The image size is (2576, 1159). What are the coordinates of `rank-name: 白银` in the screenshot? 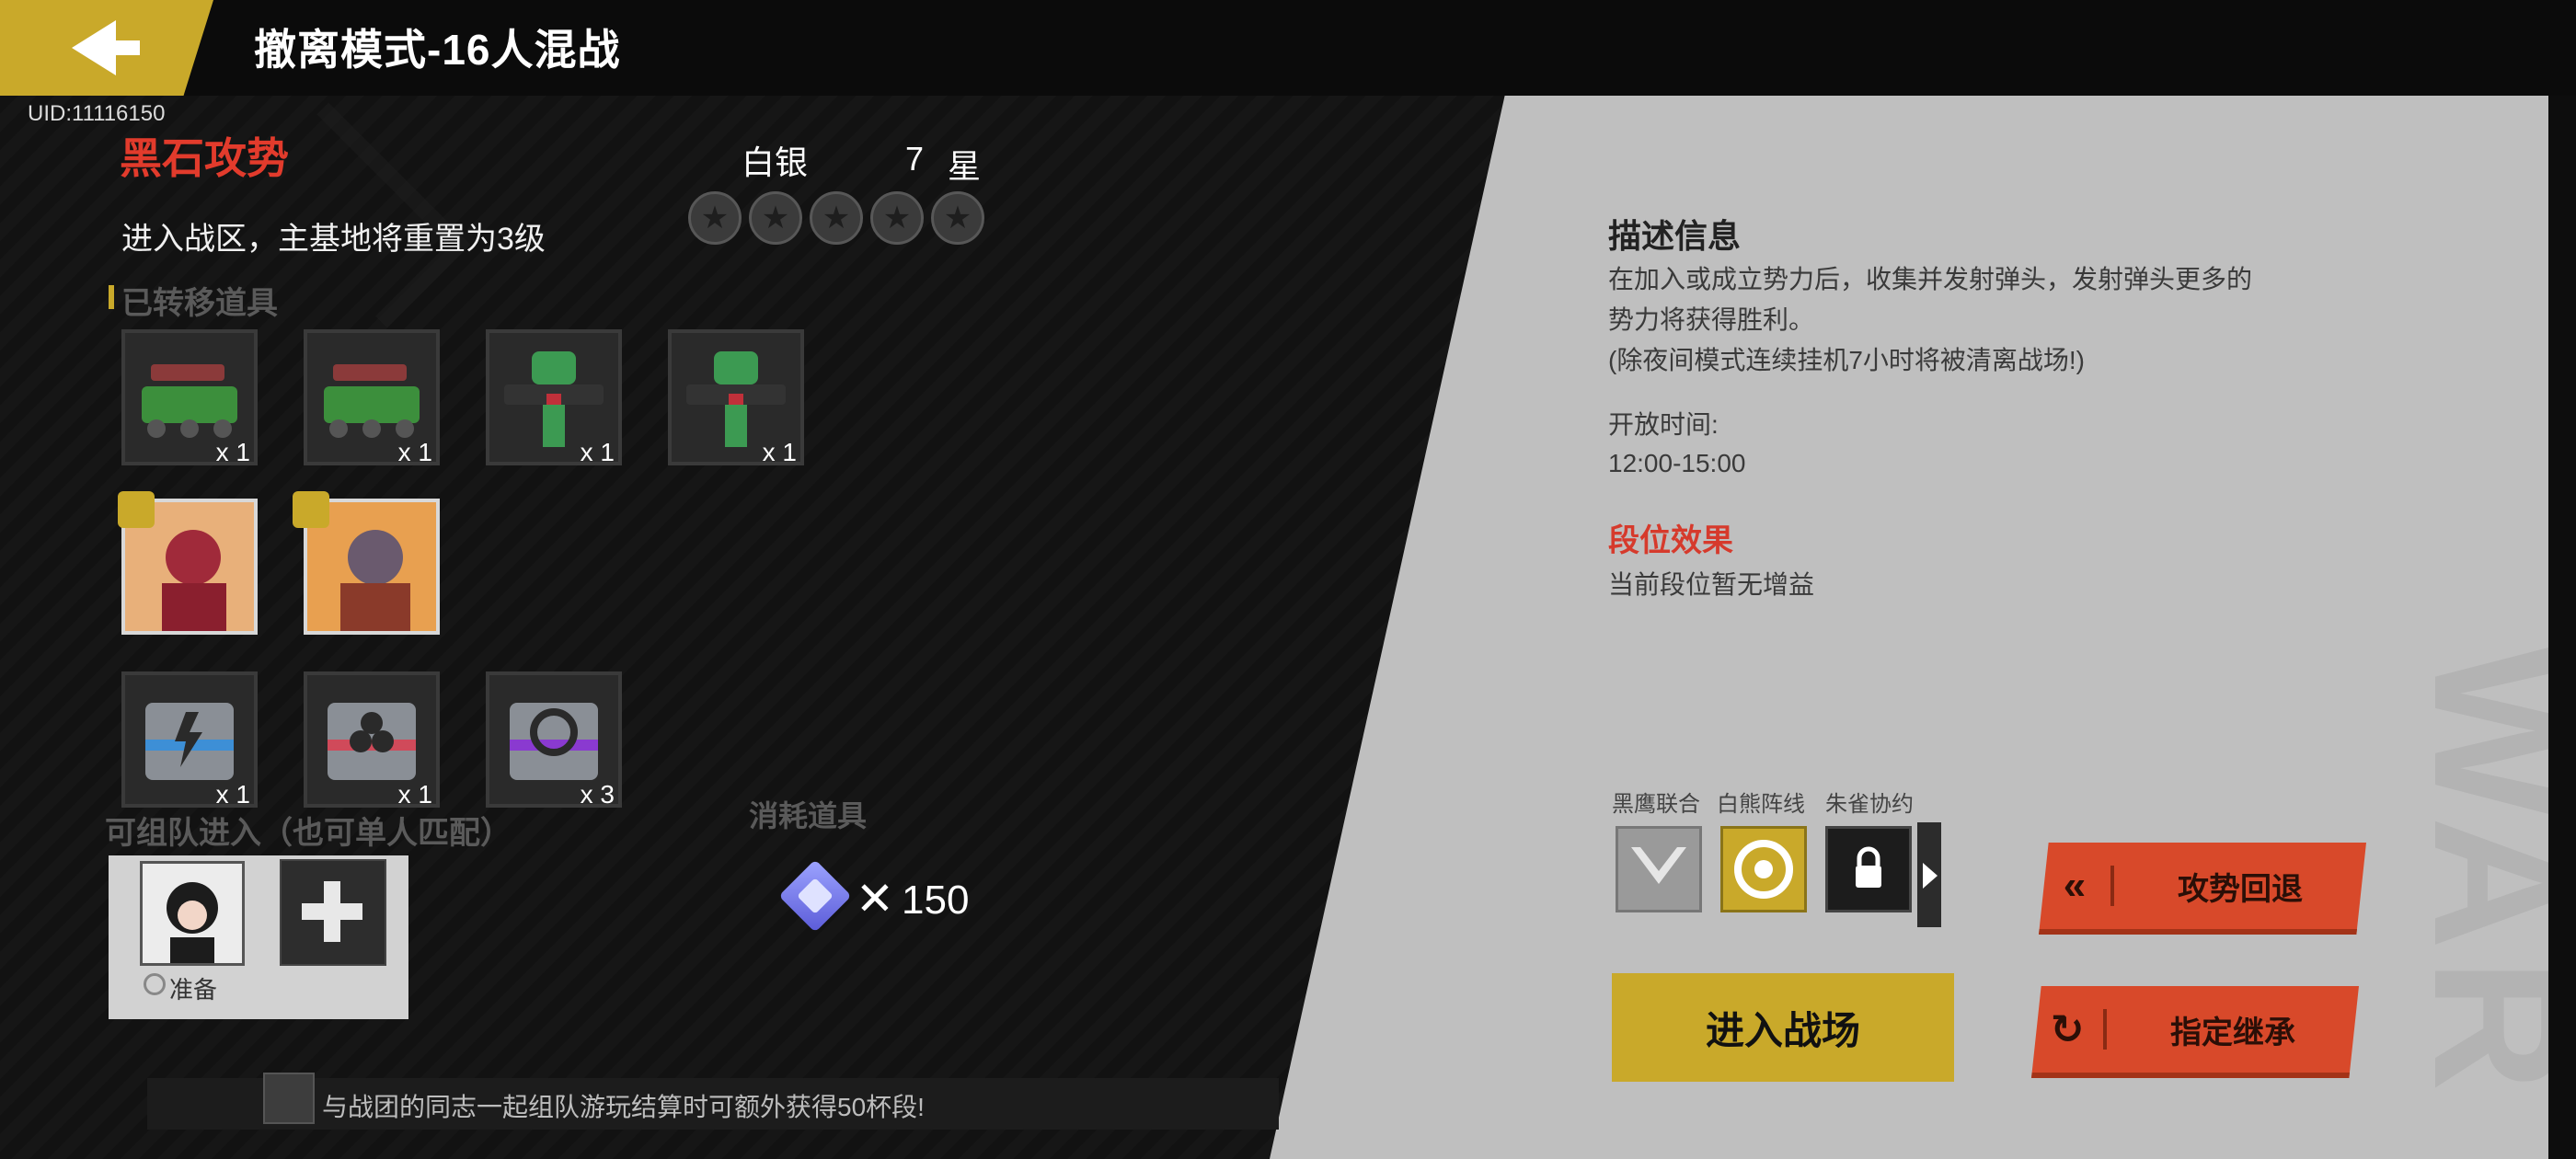 It's located at (775, 162).